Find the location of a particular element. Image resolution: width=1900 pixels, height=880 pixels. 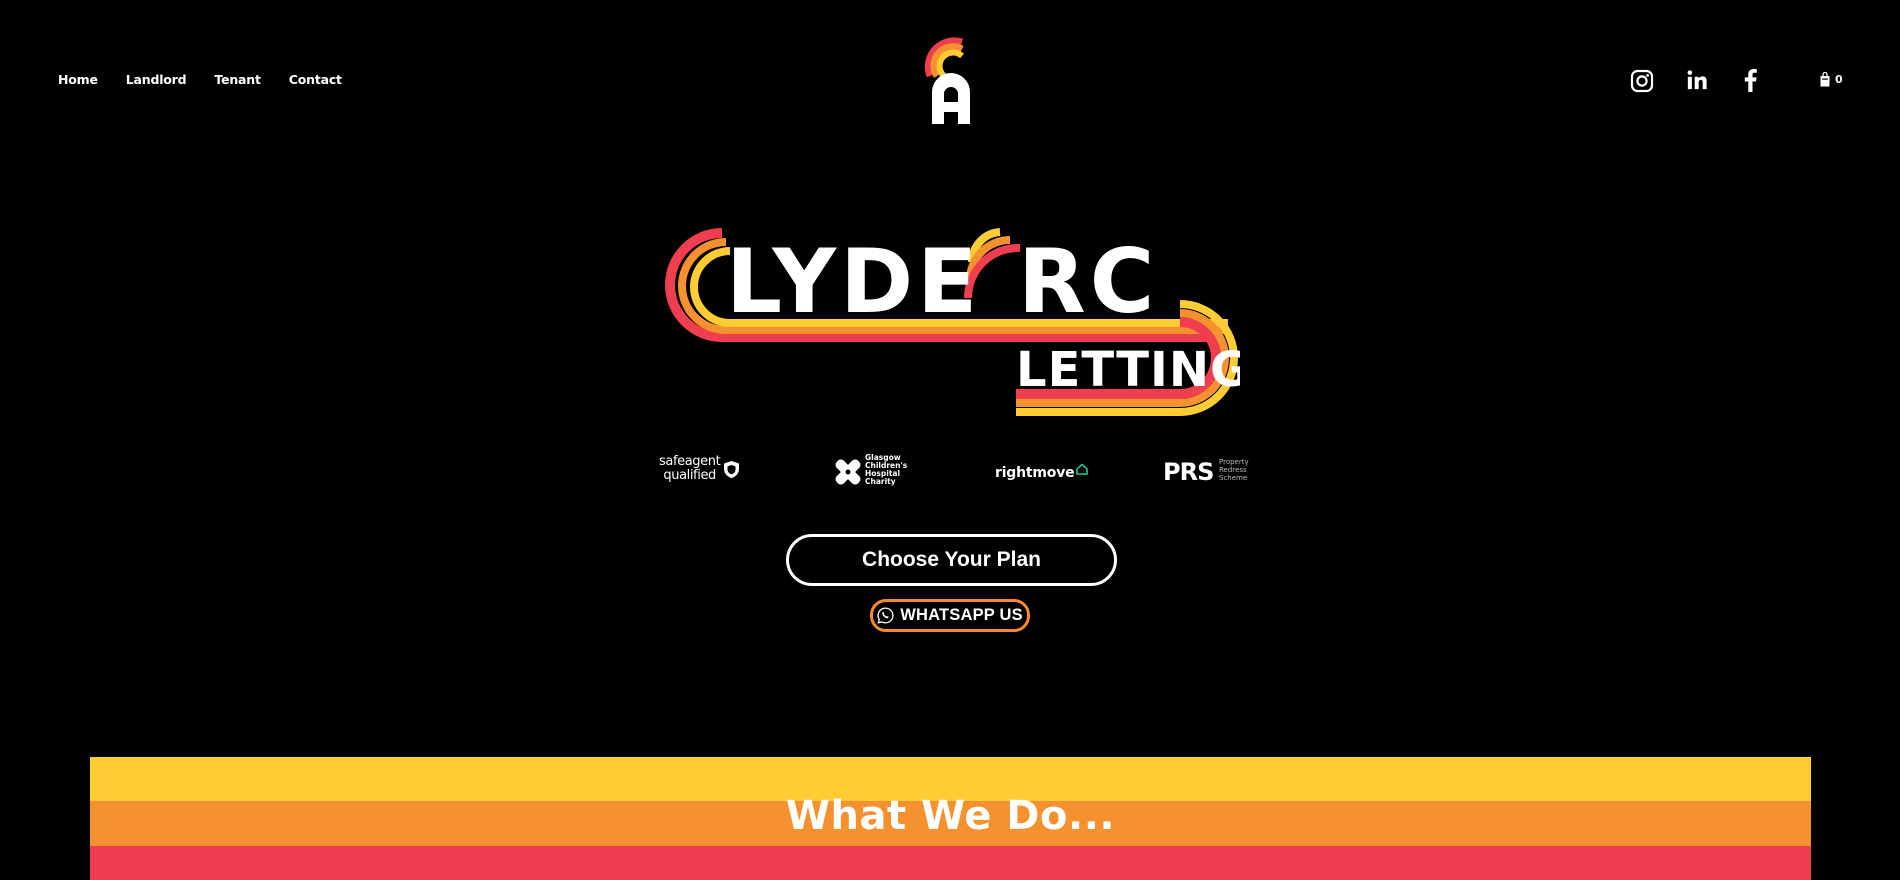

red-stripe is located at coordinates (950, 863).